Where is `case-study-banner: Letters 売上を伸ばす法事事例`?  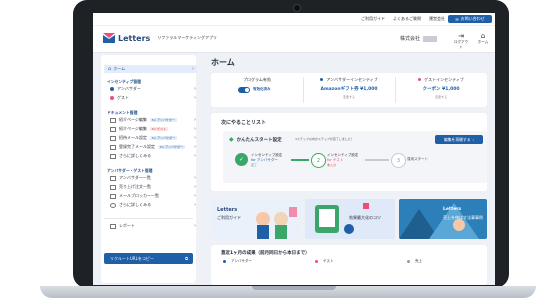
case-study-banner: Letters 売上を伸ばす法事事例 is located at coordinates (443, 219).